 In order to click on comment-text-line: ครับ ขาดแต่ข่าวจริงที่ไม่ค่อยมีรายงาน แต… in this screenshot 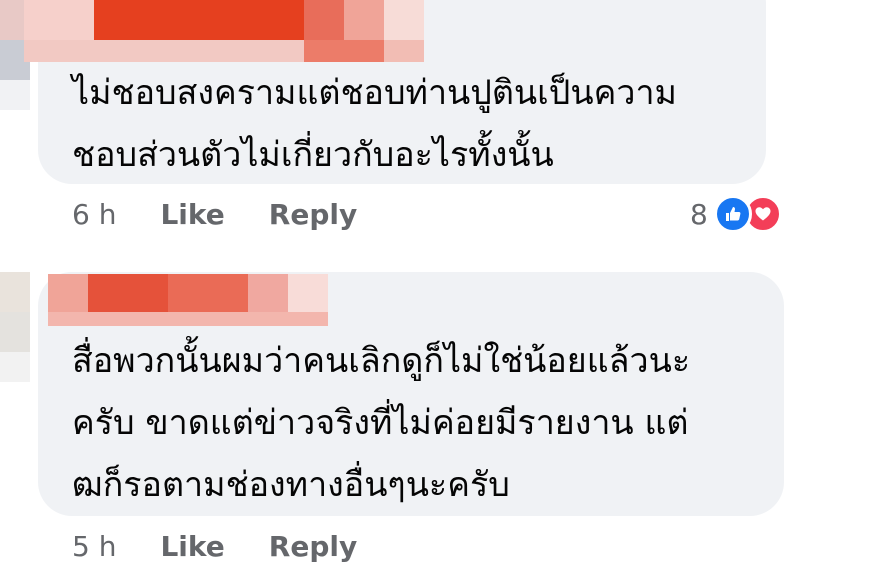, I will do `click(380, 423)`.